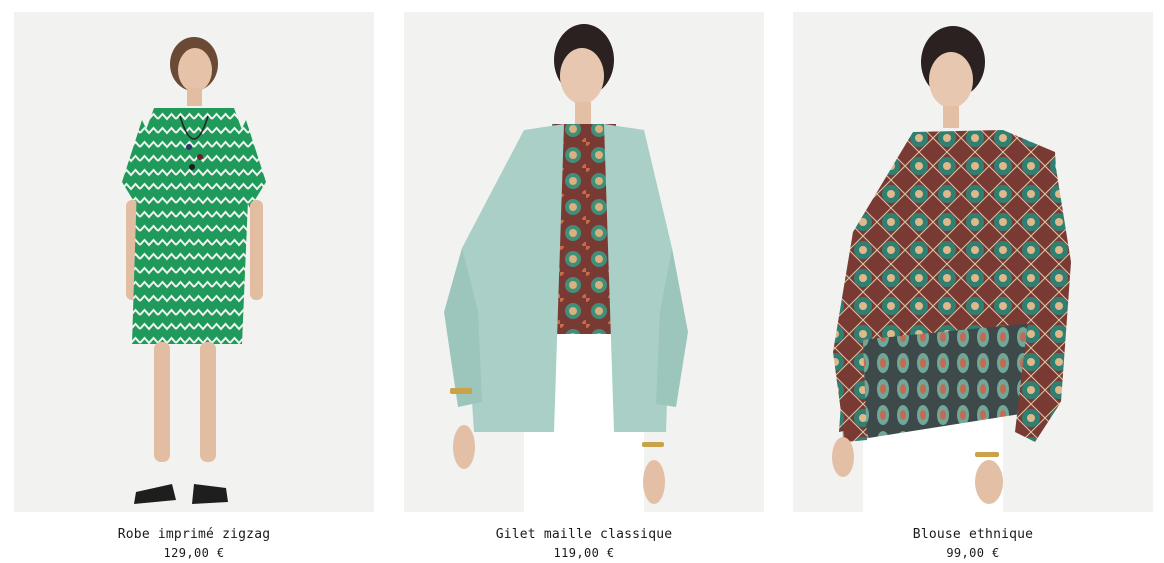  What do you see at coordinates (194, 553) in the screenshot?
I see `product-price: 129,00 €` at bounding box center [194, 553].